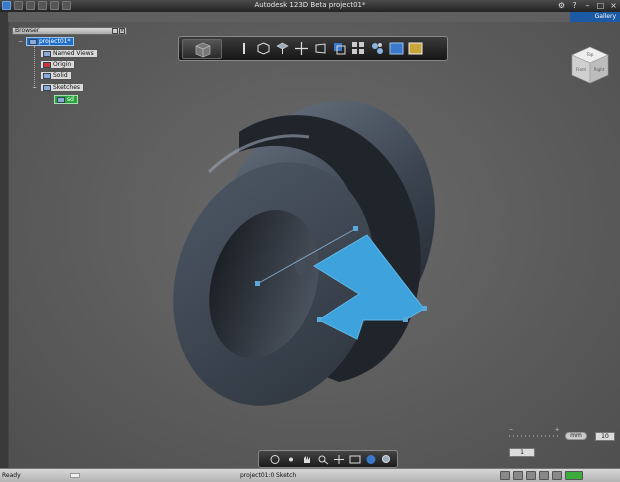 This screenshot has height=482, width=620. What do you see at coordinates (11, 475) in the screenshot?
I see `status-ready: Ready` at bounding box center [11, 475].